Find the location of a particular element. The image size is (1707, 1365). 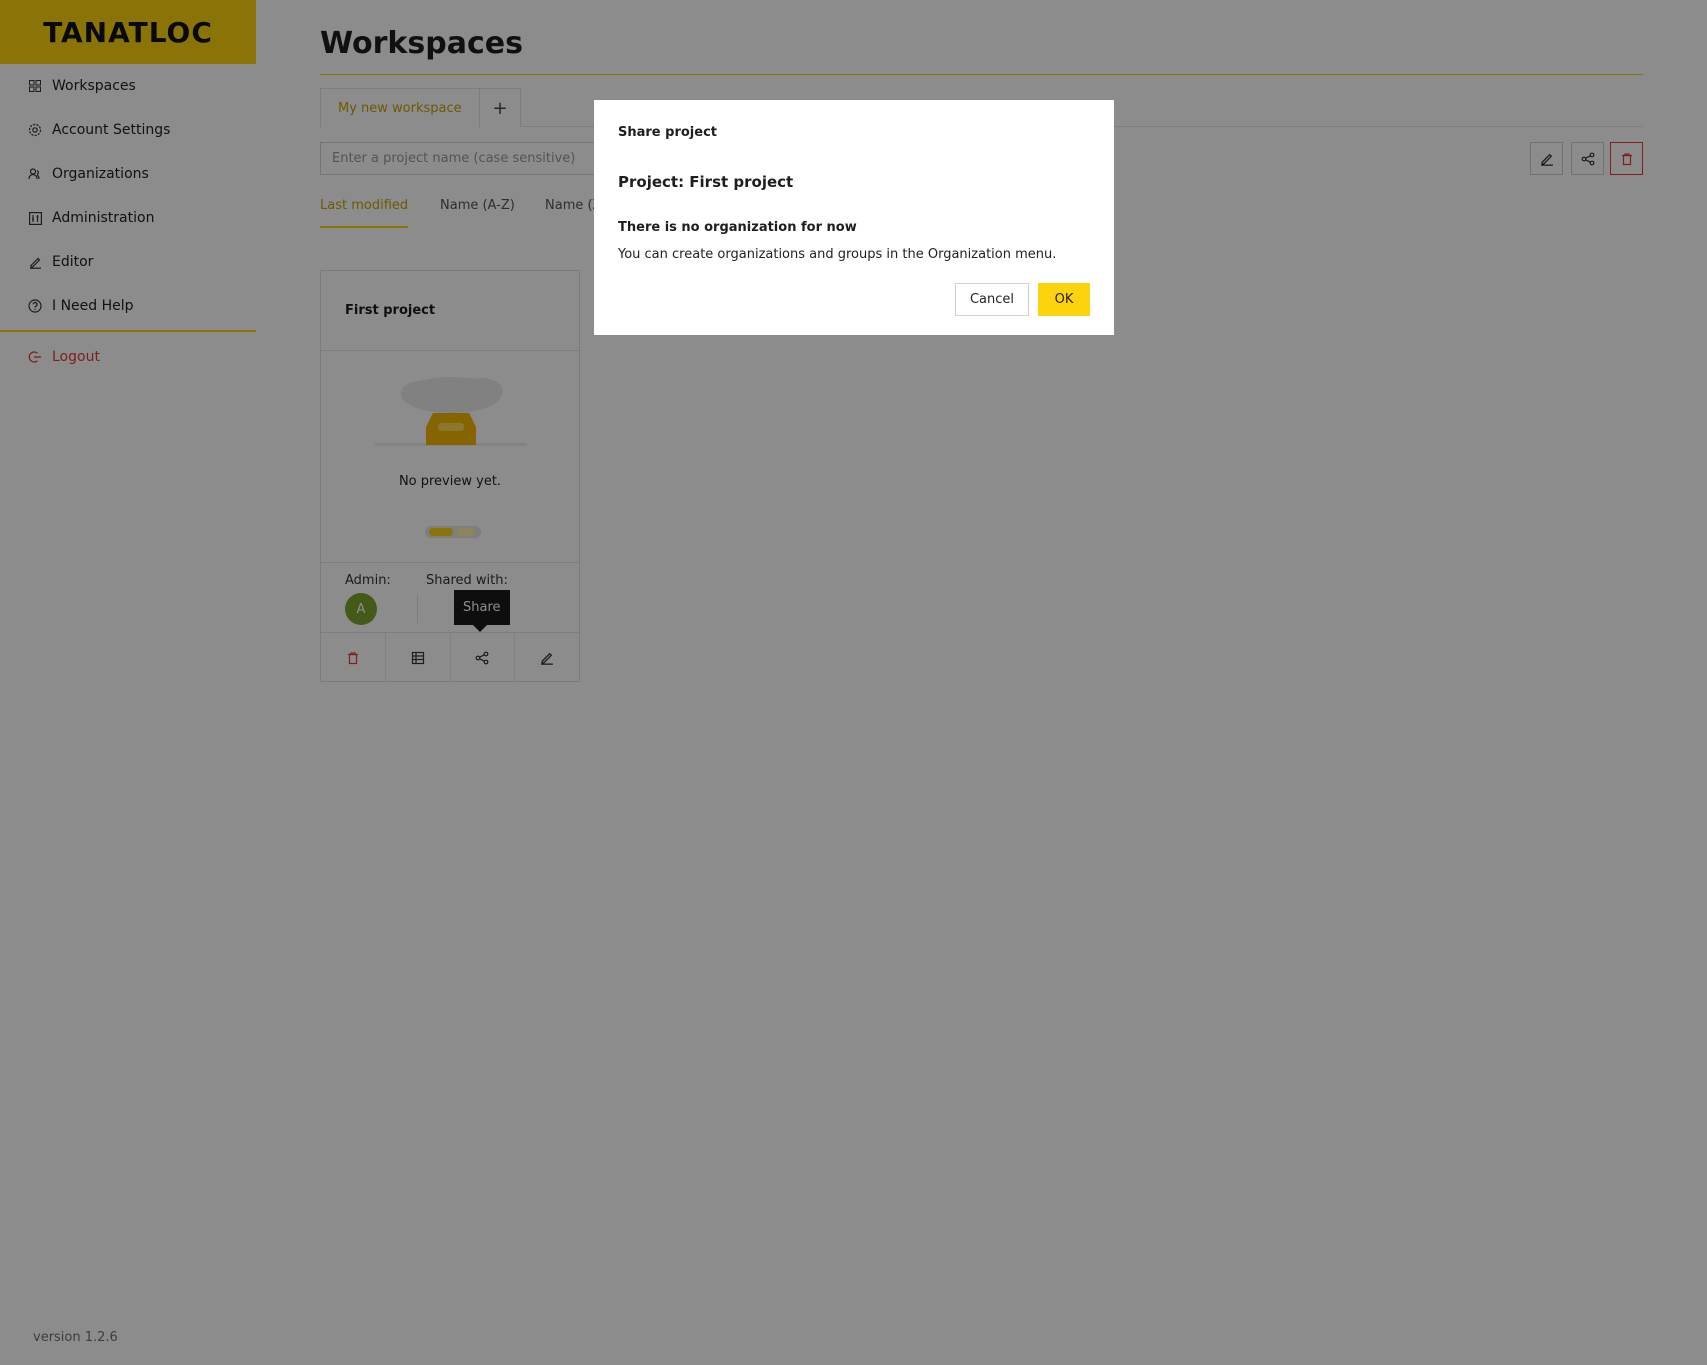

dialog-project-name: Project: First project is located at coordinates (706, 182).